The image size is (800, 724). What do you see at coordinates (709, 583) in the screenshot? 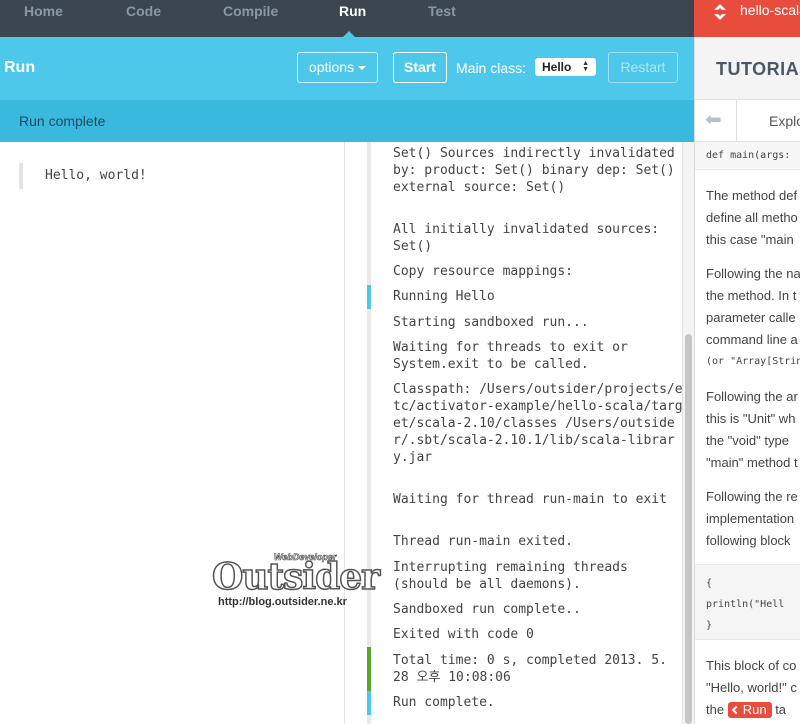
I see `code-line: {` at bounding box center [709, 583].